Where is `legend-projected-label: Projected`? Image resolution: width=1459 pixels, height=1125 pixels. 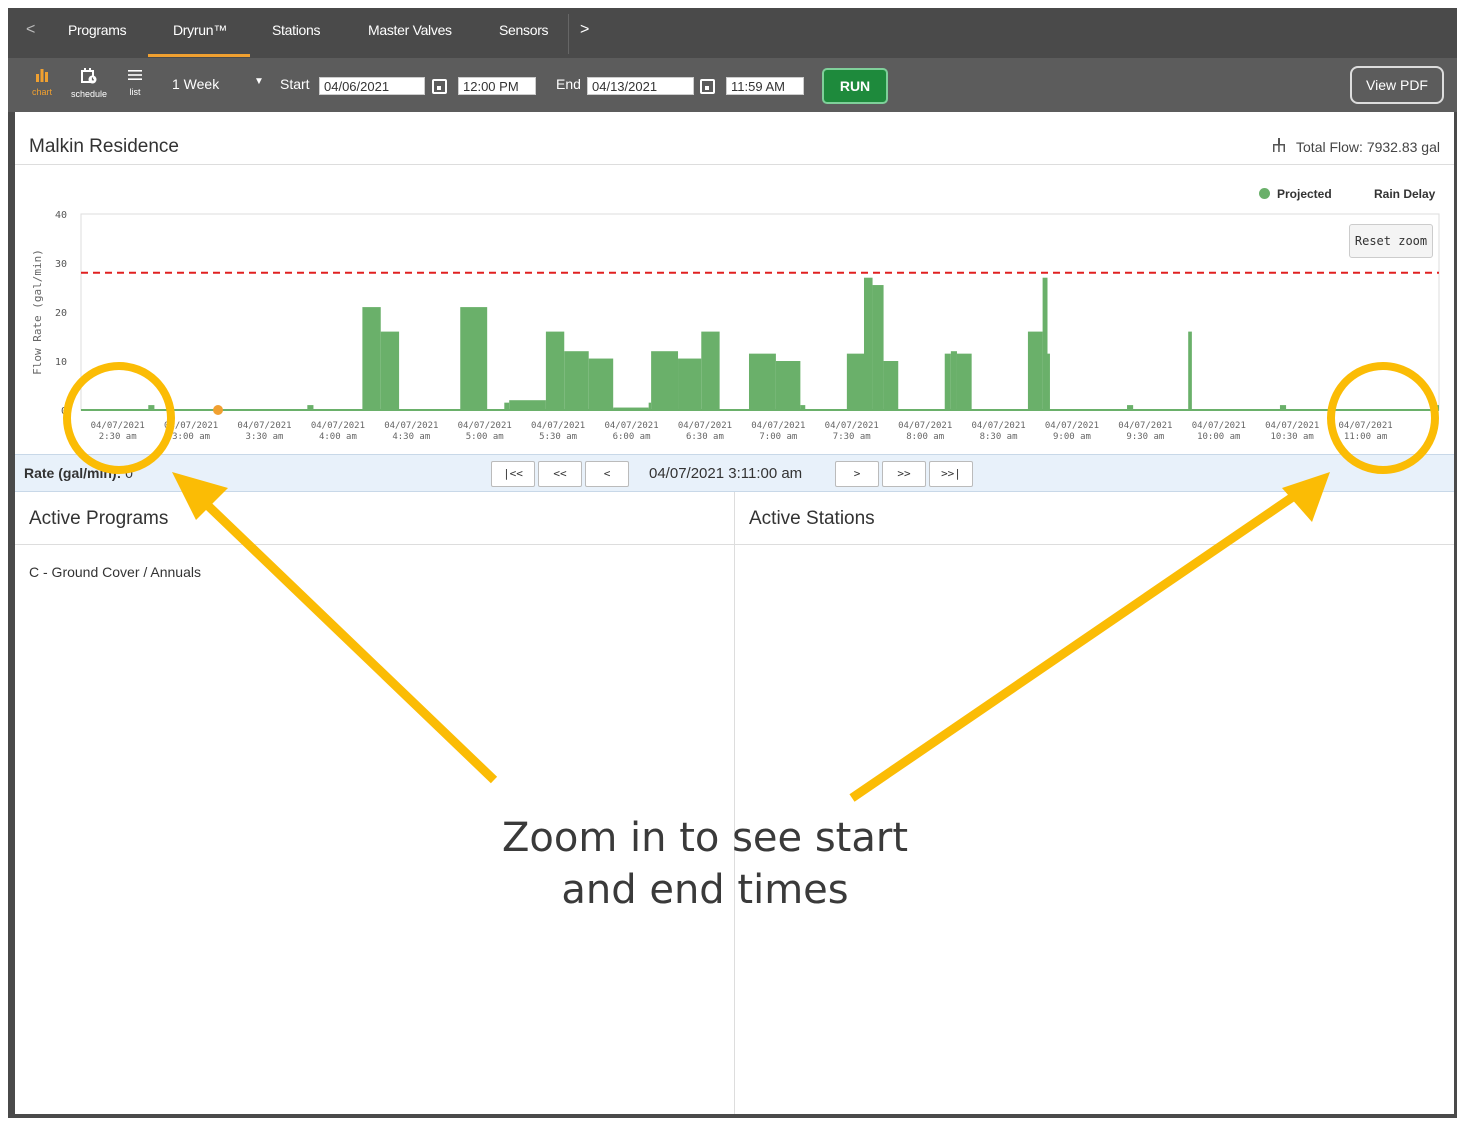 legend-projected-label: Projected is located at coordinates (1304, 194).